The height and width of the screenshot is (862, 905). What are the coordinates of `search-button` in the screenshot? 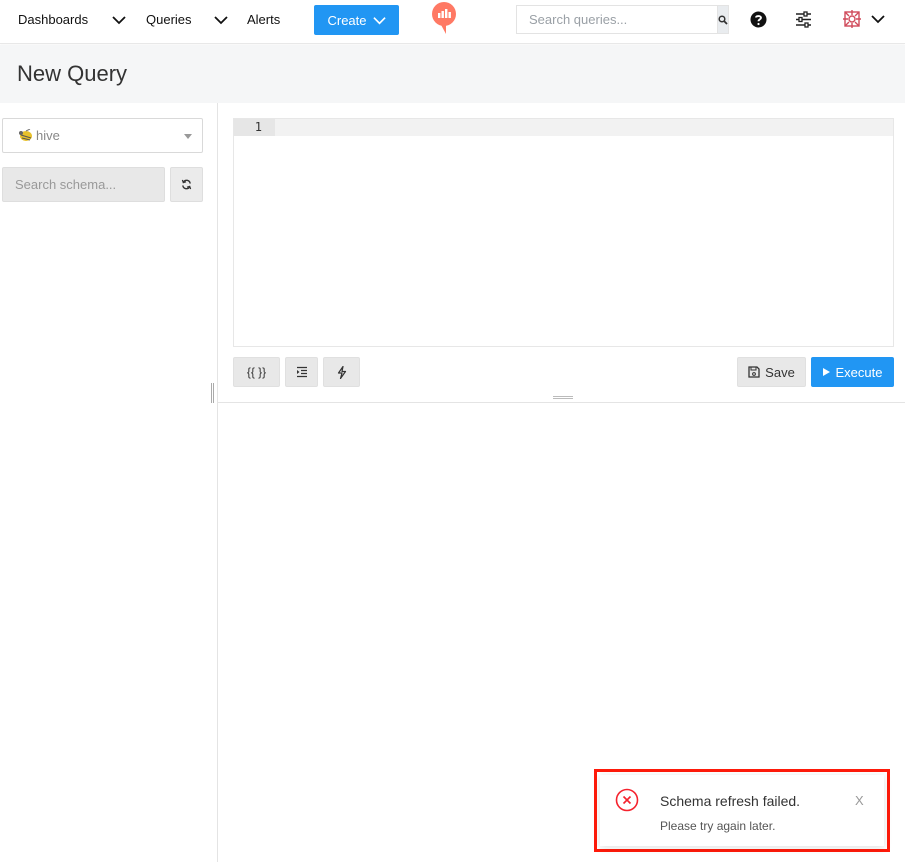 It's located at (723, 19).